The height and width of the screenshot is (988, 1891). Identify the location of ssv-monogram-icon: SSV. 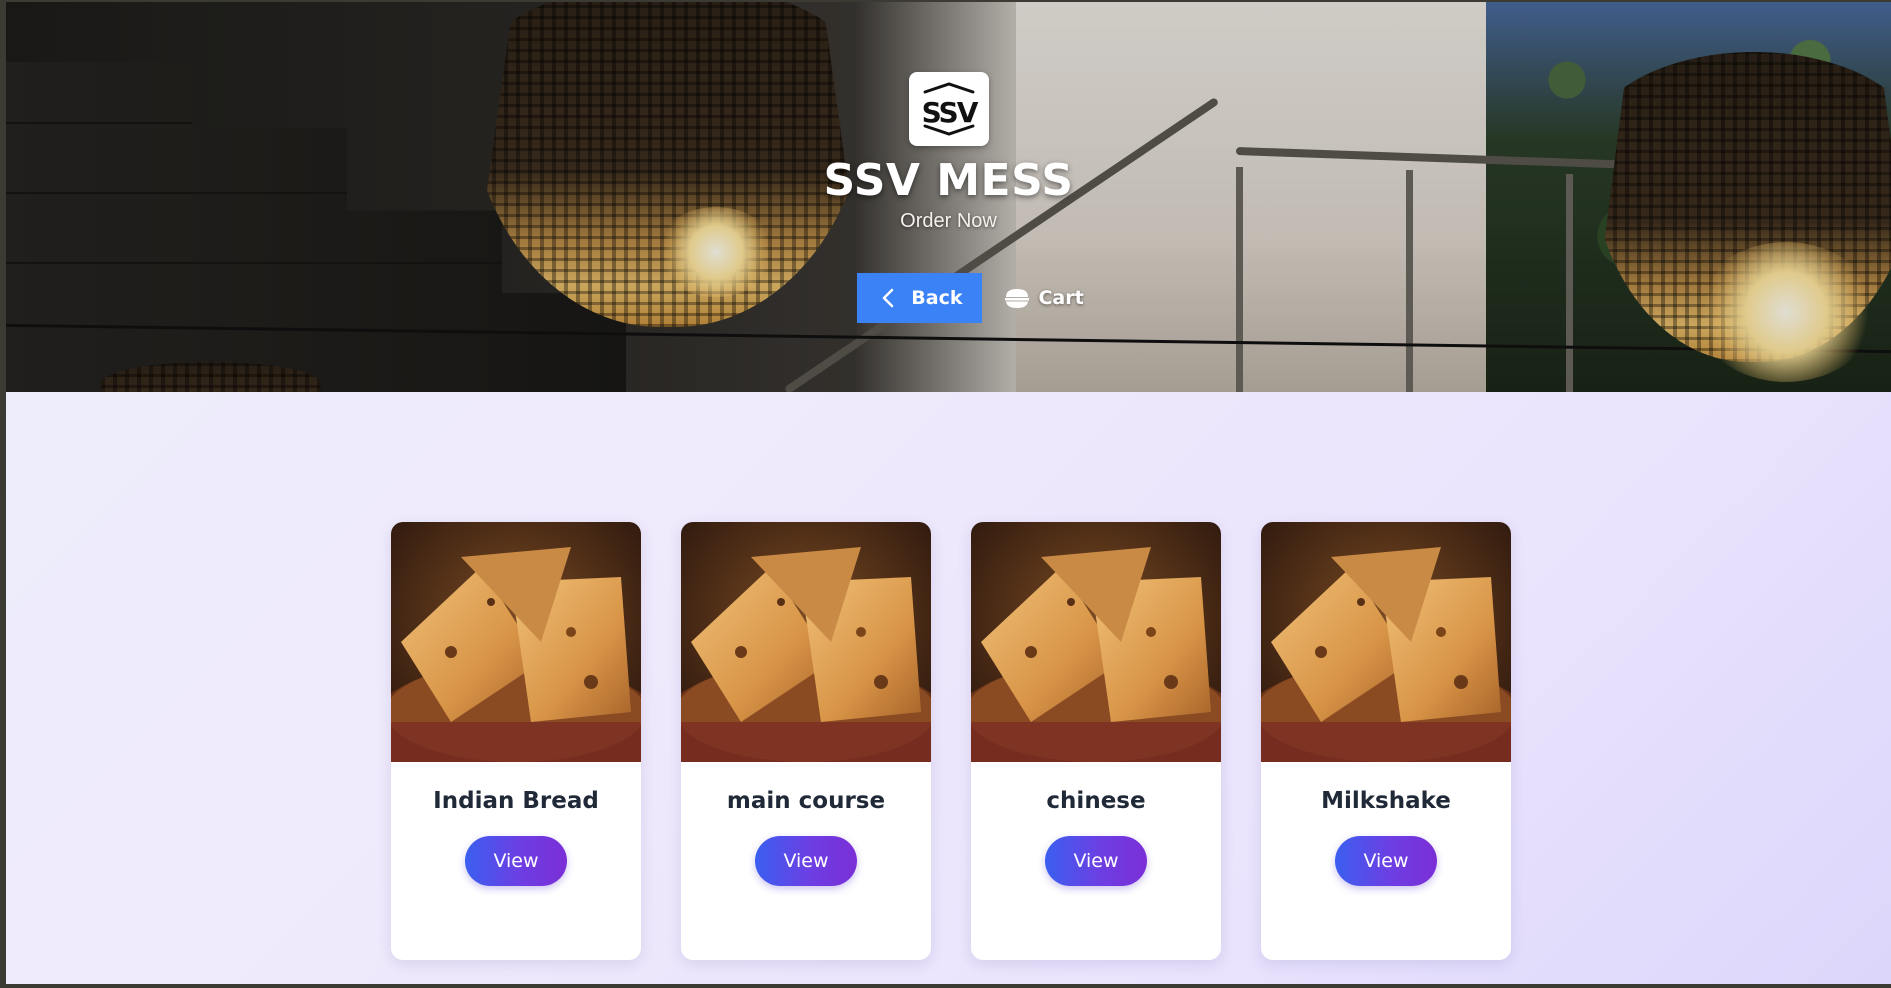
(950, 109).